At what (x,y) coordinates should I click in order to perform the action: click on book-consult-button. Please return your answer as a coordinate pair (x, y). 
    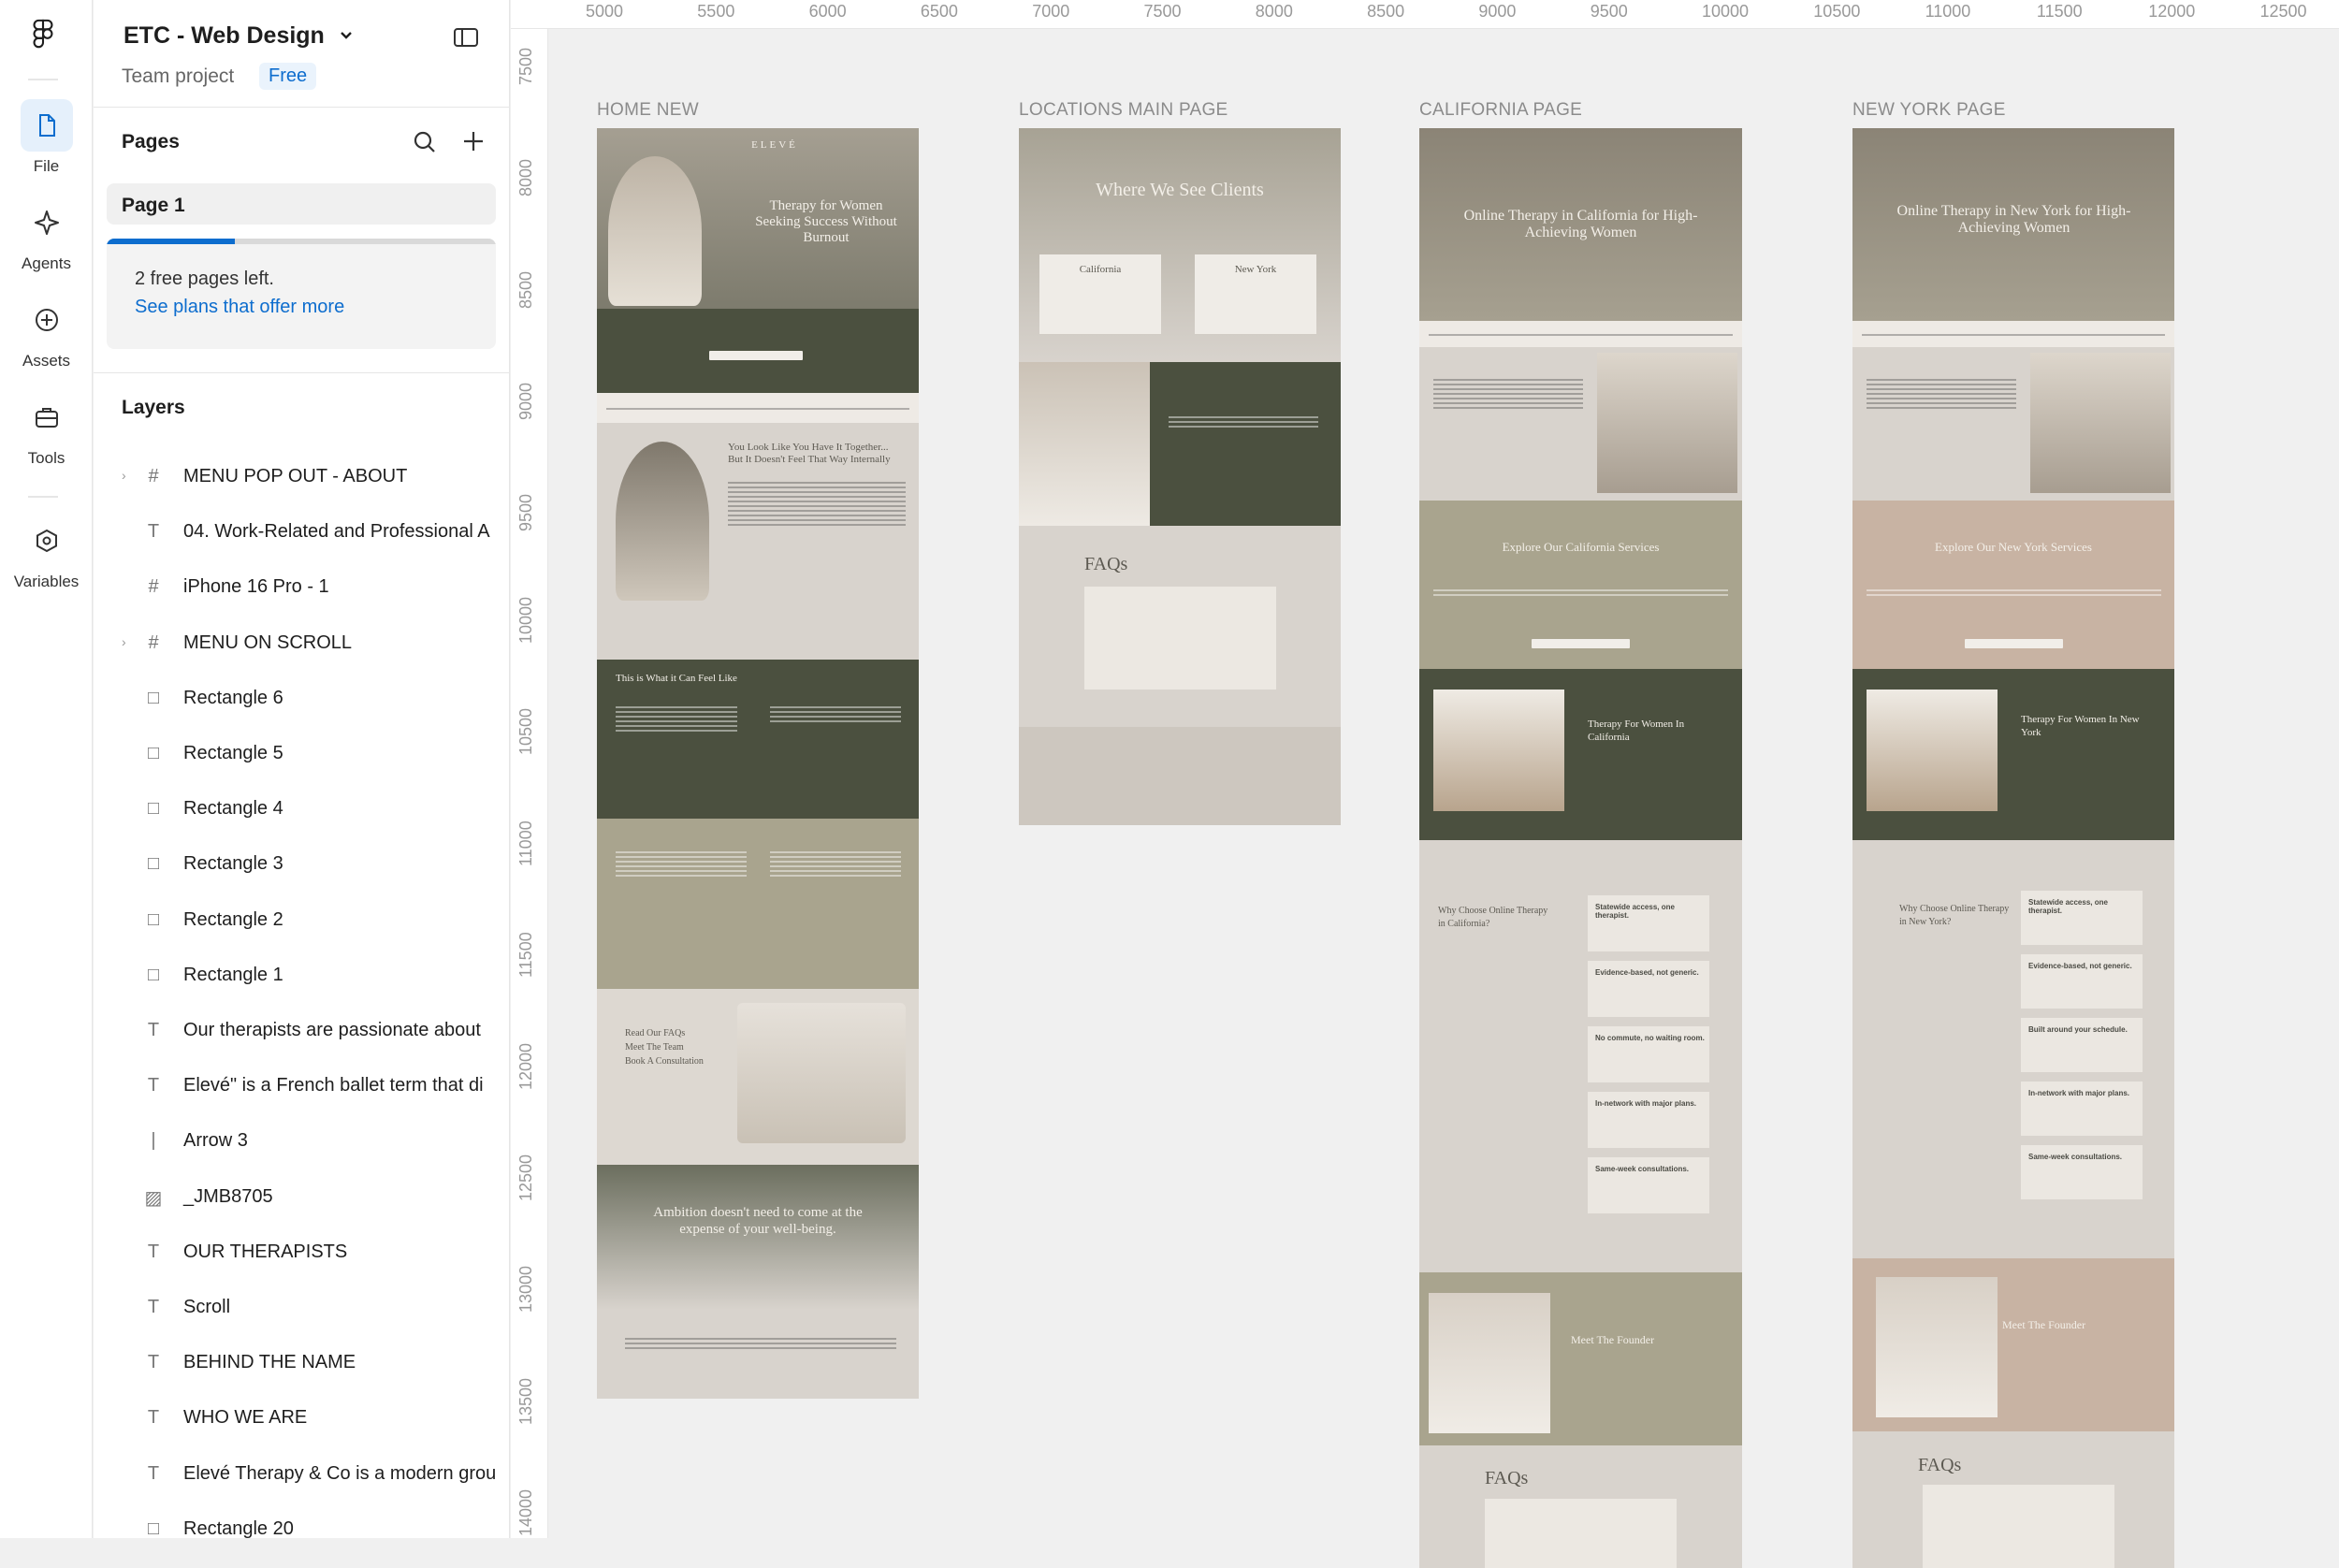
    Looking at the image, I should click on (756, 355).